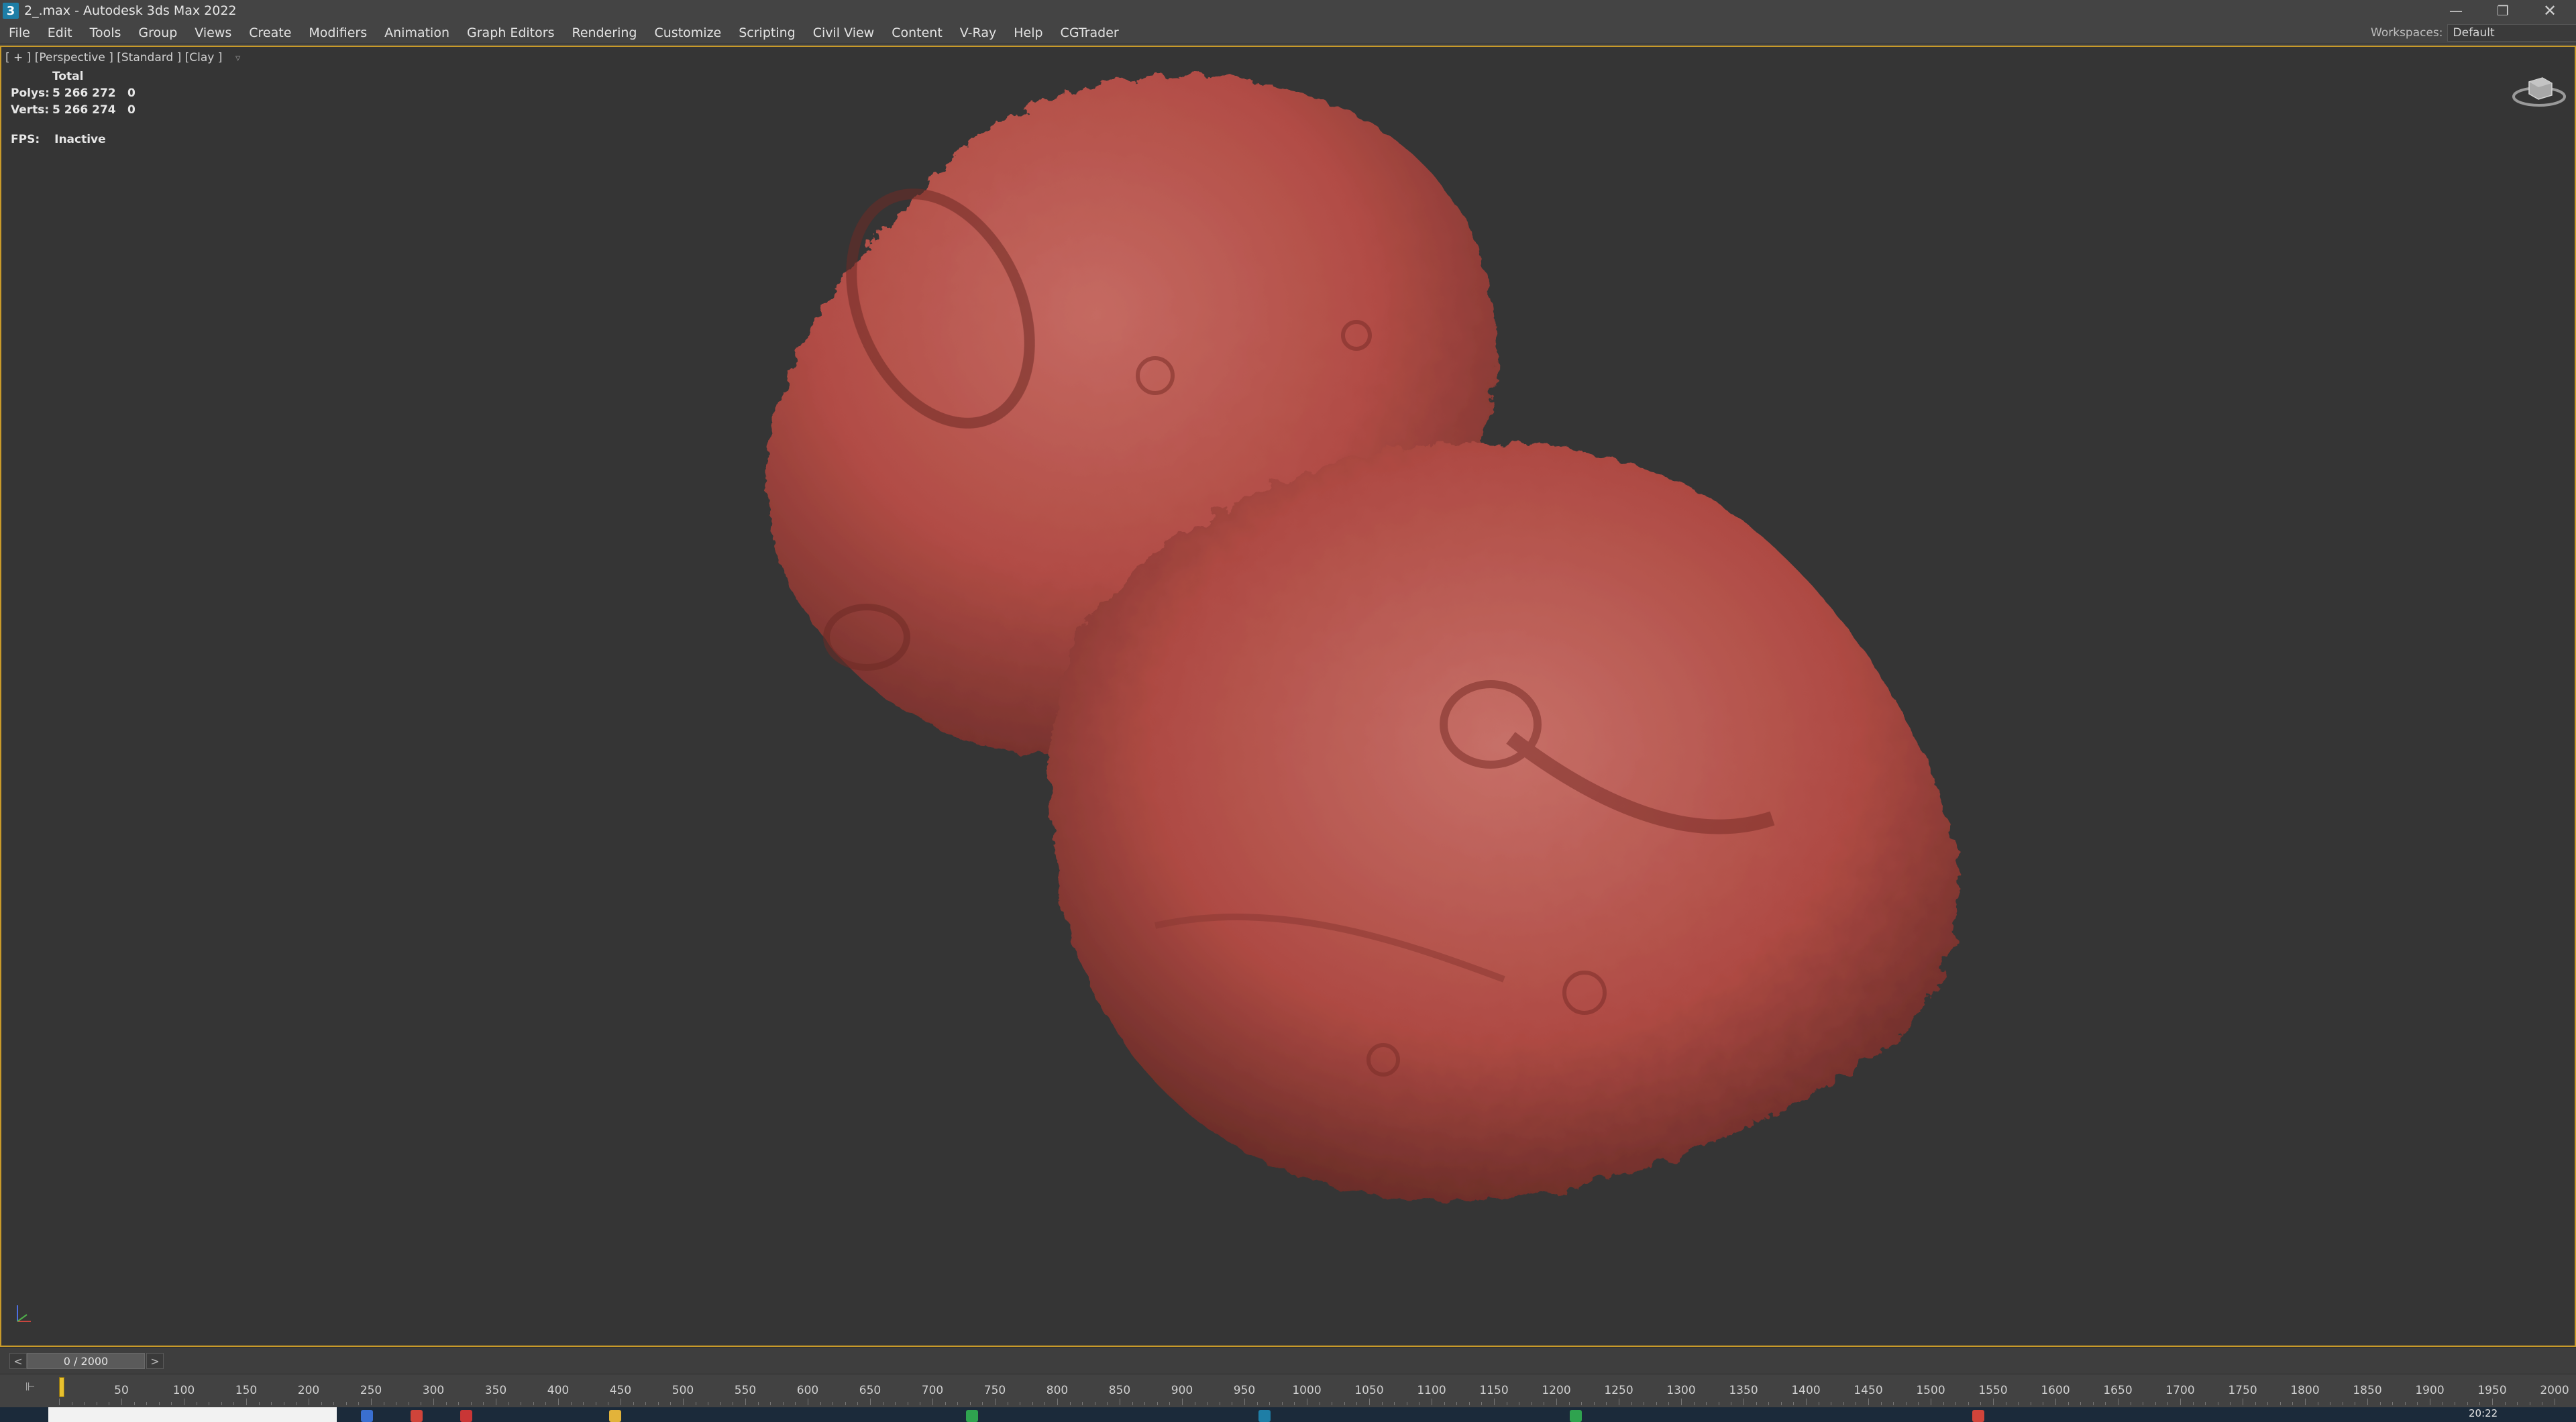 The image size is (2576, 1422). I want to click on taskbar-search-box, so click(192, 1414).